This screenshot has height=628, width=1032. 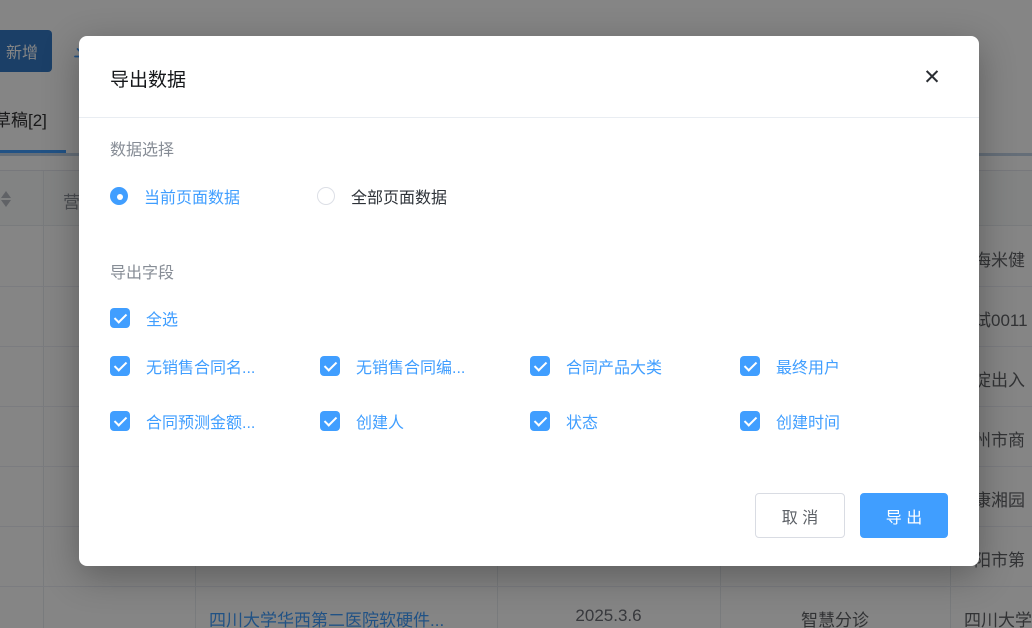 I want to click on radio-unselected-icon, so click(x=326, y=196).